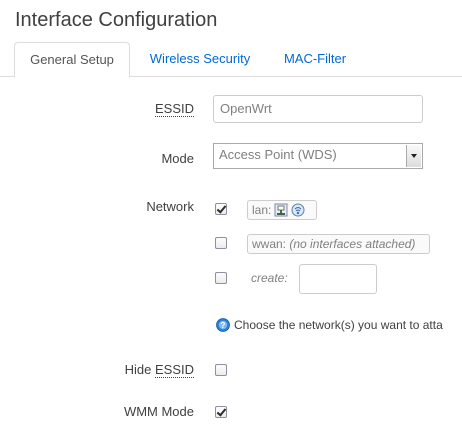 This screenshot has height=438, width=462. Describe the element at coordinates (269, 278) in the screenshot. I see `network-create-label: create:` at that location.